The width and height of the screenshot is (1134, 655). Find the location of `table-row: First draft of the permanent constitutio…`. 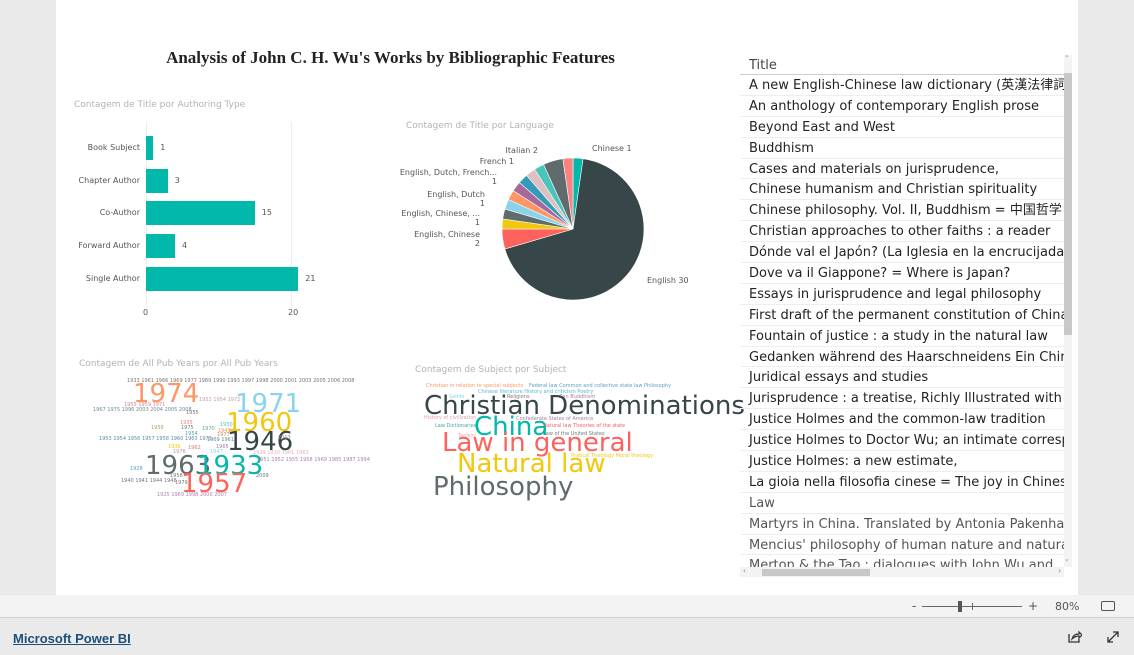

table-row: First draft of the permanent constitutio… is located at coordinates (902, 315).